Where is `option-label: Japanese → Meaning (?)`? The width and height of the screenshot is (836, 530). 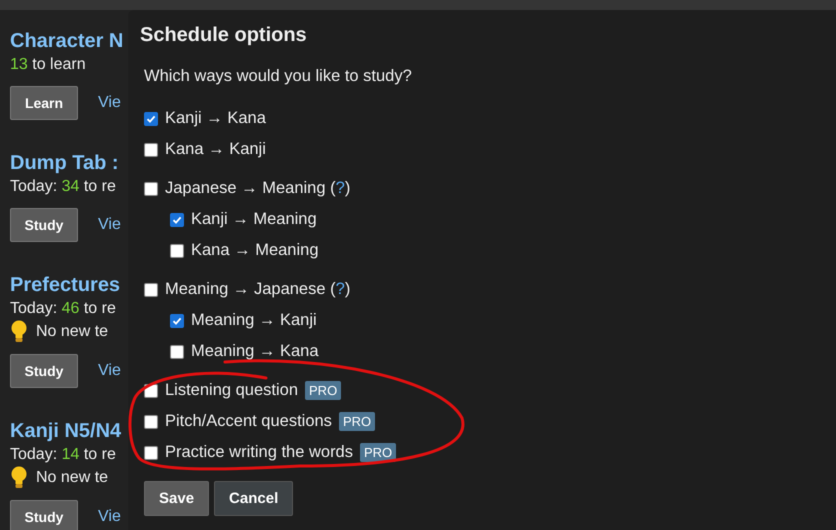 option-label: Japanese → Meaning (?) is located at coordinates (257, 188).